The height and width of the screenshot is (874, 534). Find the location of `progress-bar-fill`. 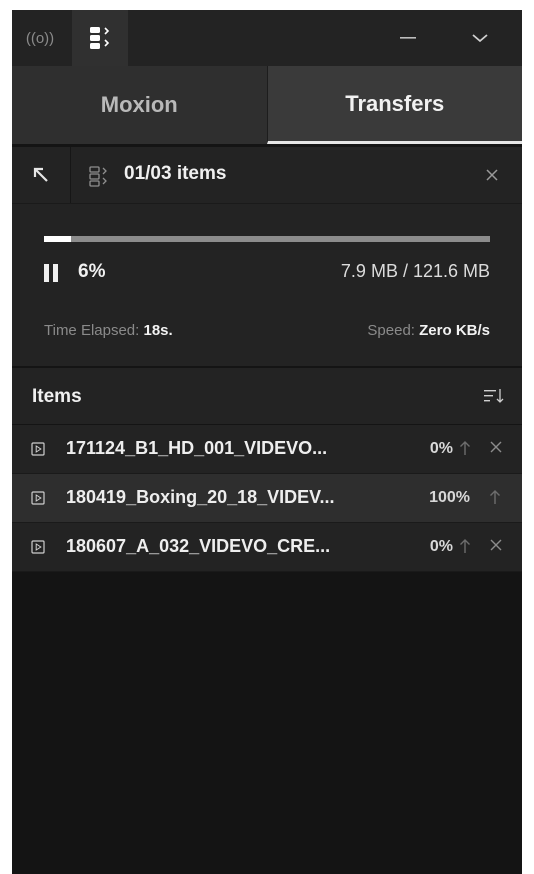

progress-bar-fill is located at coordinates (57, 239).